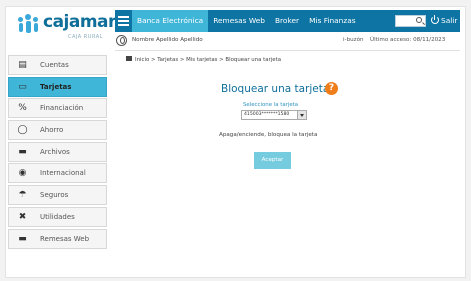  What do you see at coordinates (239, 21) in the screenshot?
I see `tab-remesas-web: Remesas Web` at bounding box center [239, 21].